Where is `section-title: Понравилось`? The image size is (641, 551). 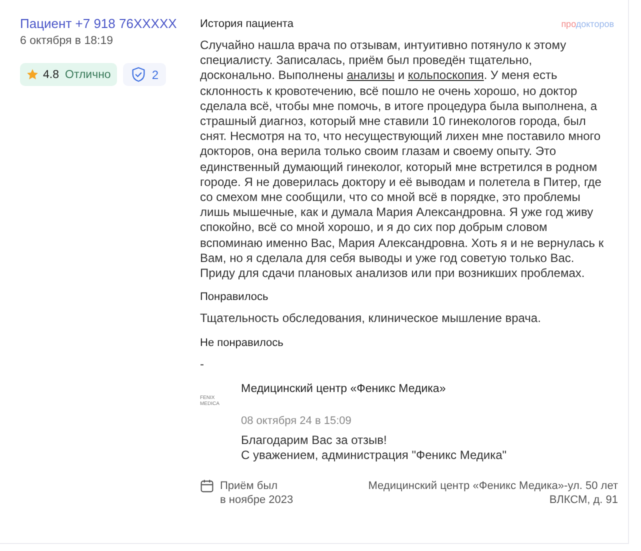 section-title: Понравилось is located at coordinates (235, 297).